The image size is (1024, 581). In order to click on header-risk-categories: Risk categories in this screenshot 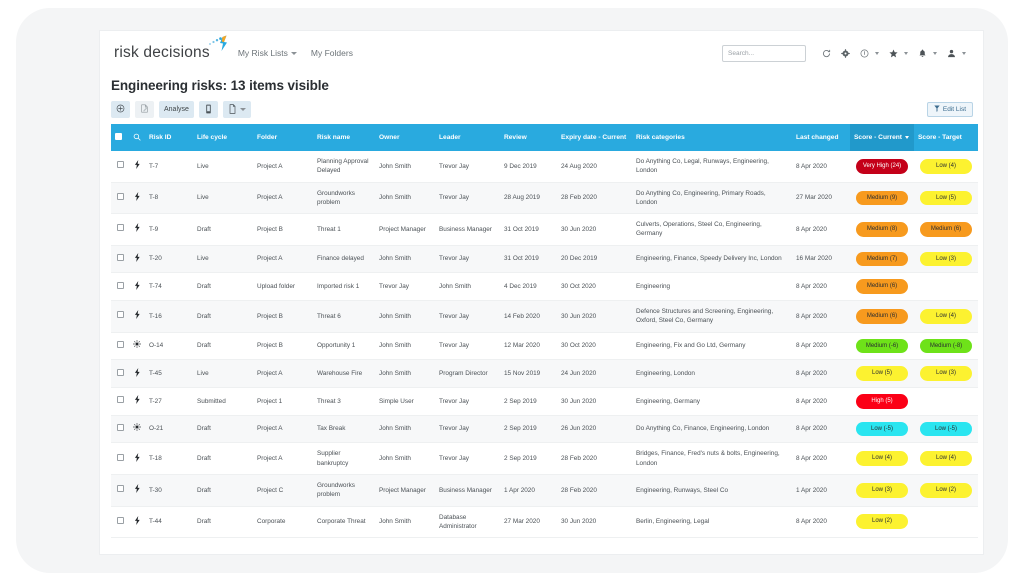, I will do `click(712, 137)`.